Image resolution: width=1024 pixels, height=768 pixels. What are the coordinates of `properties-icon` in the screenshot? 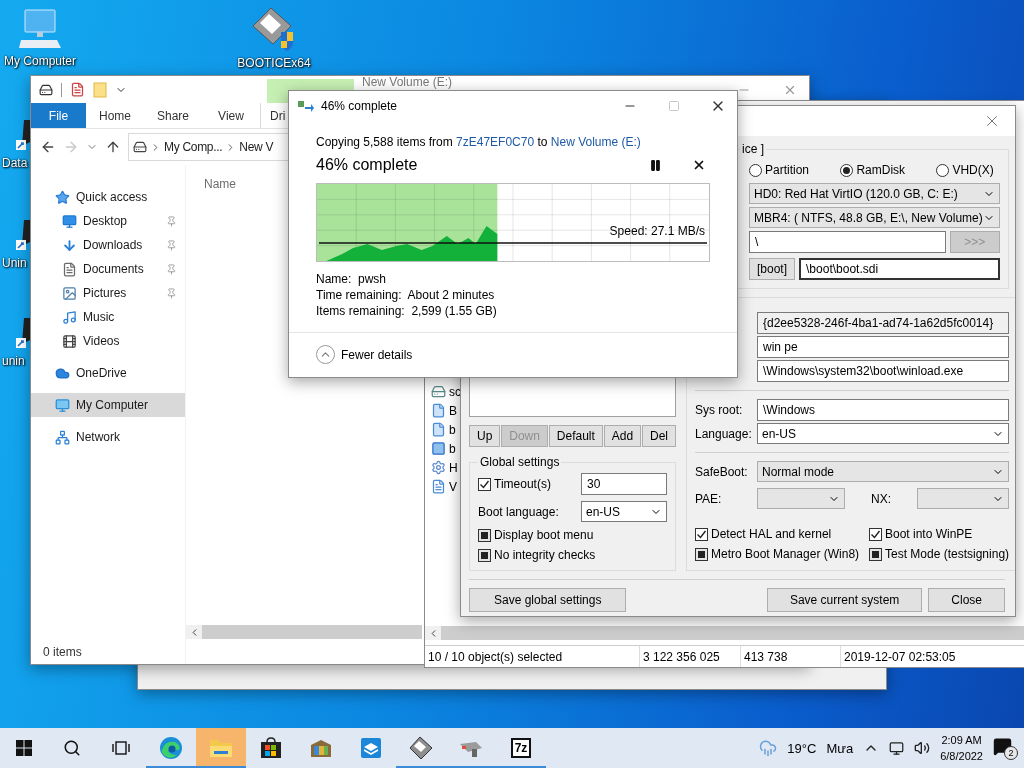 It's located at (77, 89).